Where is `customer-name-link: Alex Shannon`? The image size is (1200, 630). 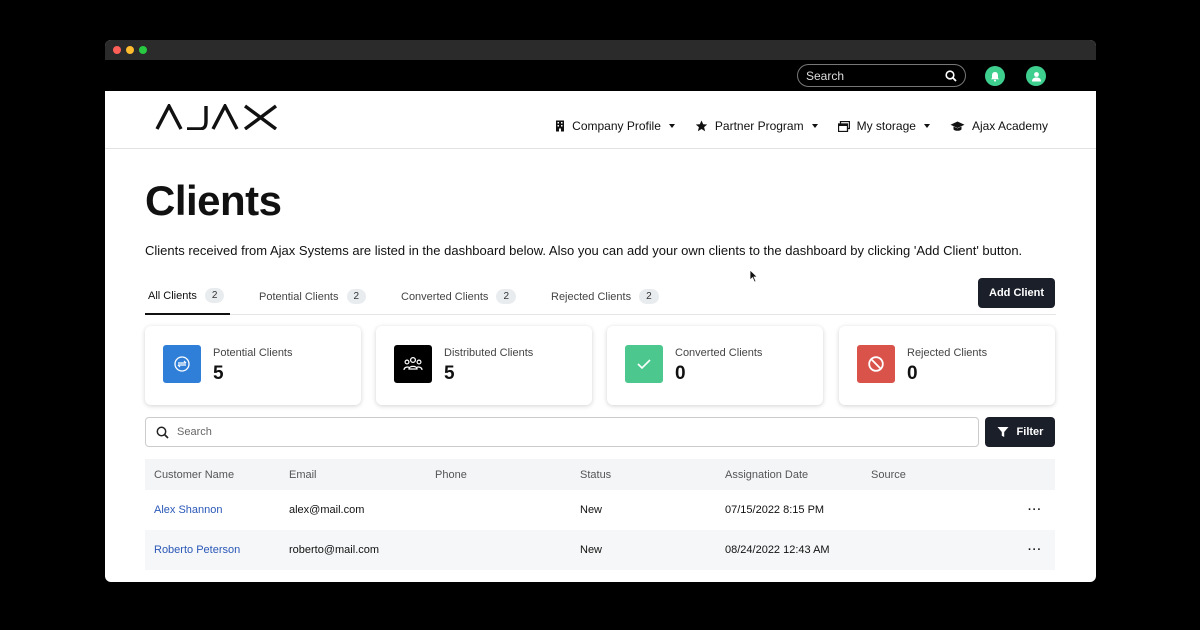
customer-name-link: Alex Shannon is located at coordinates (217, 510).